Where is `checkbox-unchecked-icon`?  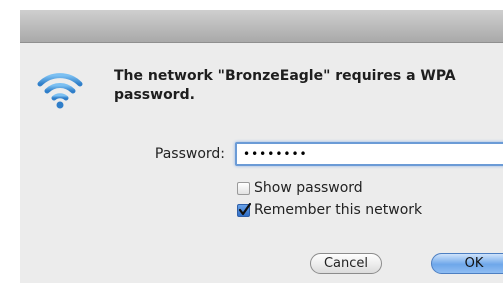
checkbox-unchecked-icon is located at coordinates (243, 188).